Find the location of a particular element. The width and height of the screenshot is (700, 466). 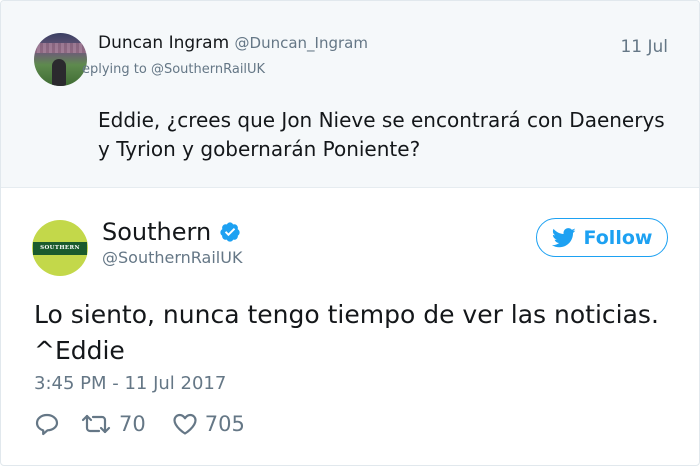

retweet-action: 70 is located at coordinates (113, 424).